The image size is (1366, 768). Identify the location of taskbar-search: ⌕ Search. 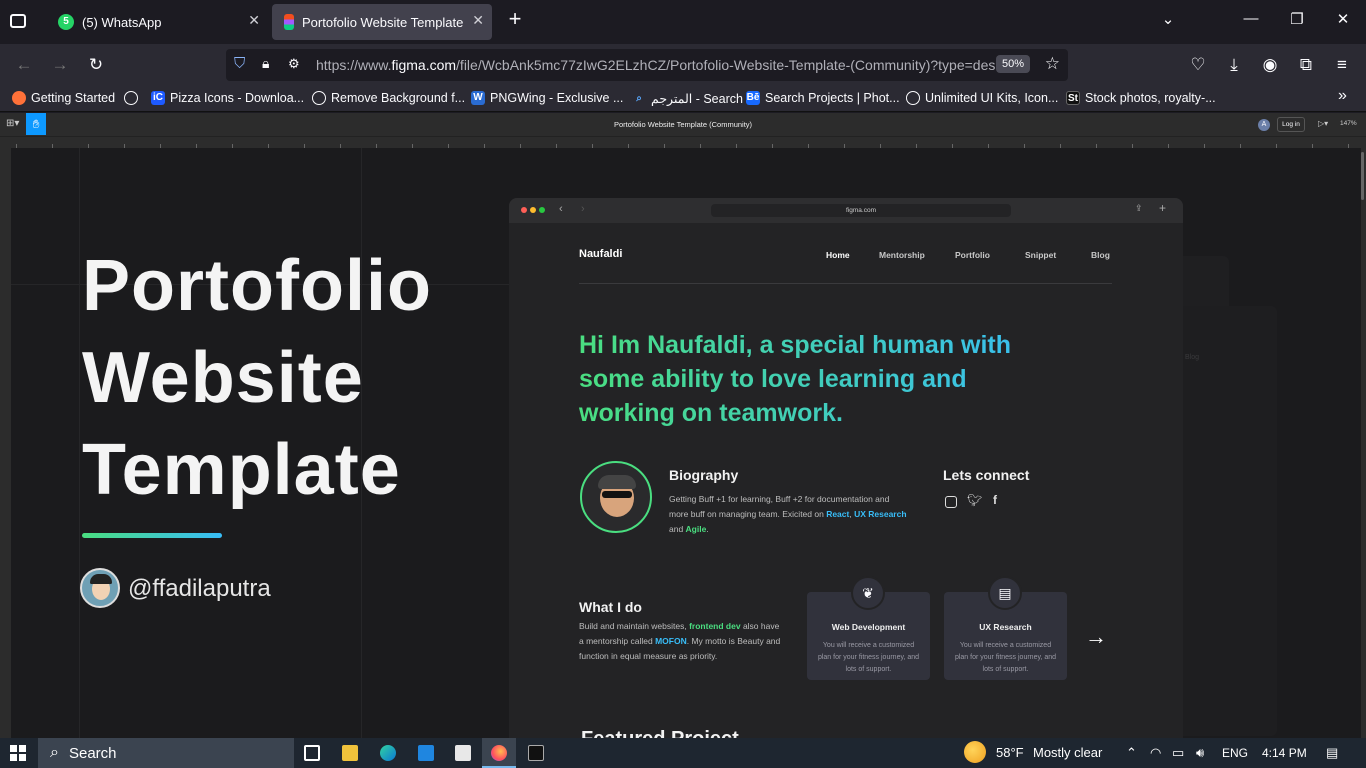
(166, 753).